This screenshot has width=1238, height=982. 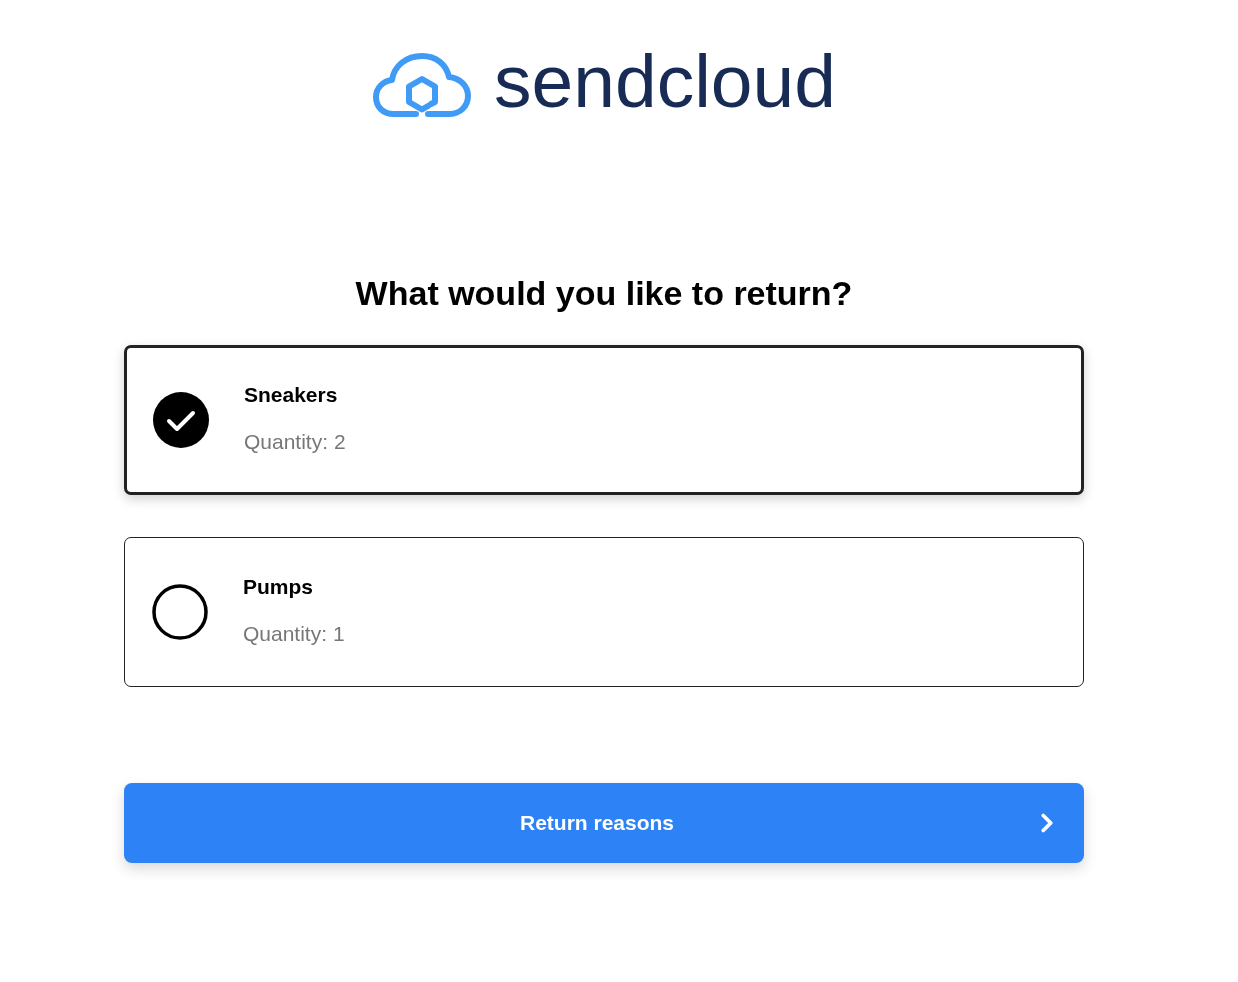 What do you see at coordinates (291, 394) in the screenshot?
I see `item-name: Sneakers` at bounding box center [291, 394].